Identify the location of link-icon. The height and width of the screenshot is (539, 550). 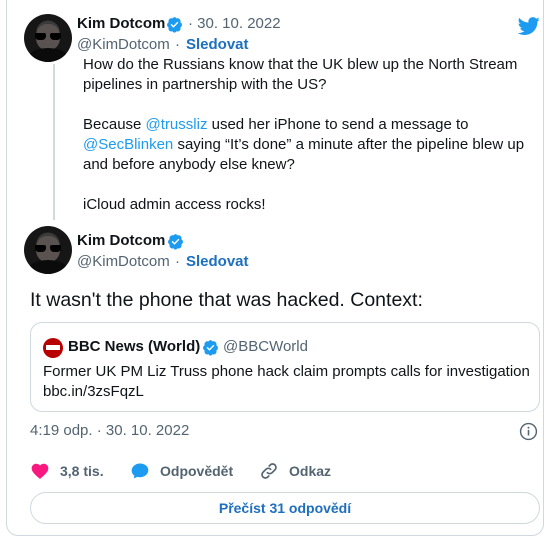
(269, 471).